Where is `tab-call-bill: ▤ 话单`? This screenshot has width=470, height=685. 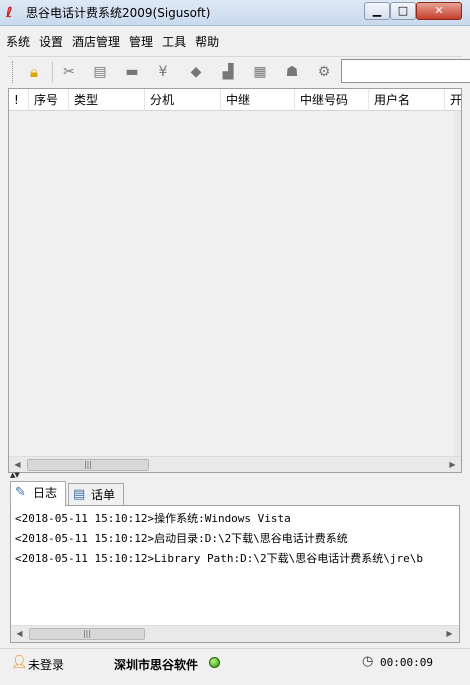
tab-call-bill: ▤ 话单 is located at coordinates (96, 494).